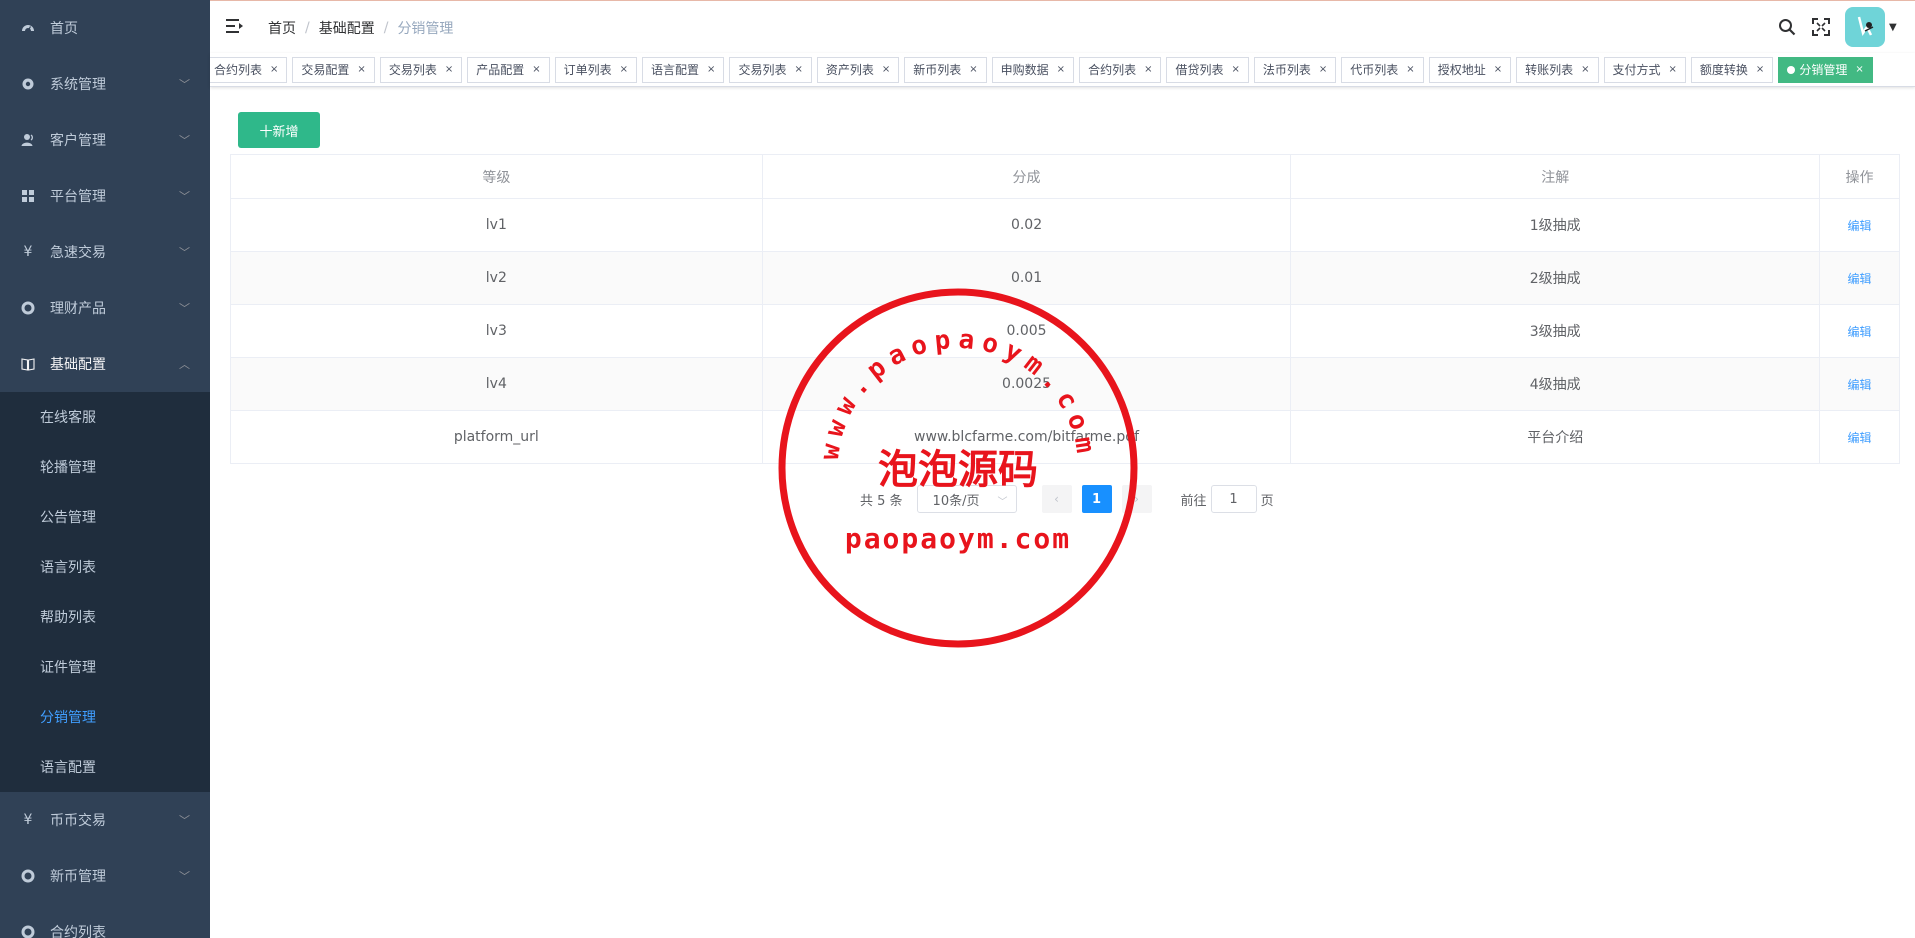 The height and width of the screenshot is (938, 1915). What do you see at coordinates (596, 70) in the screenshot?
I see `tag-item: 订单列表 ×` at bounding box center [596, 70].